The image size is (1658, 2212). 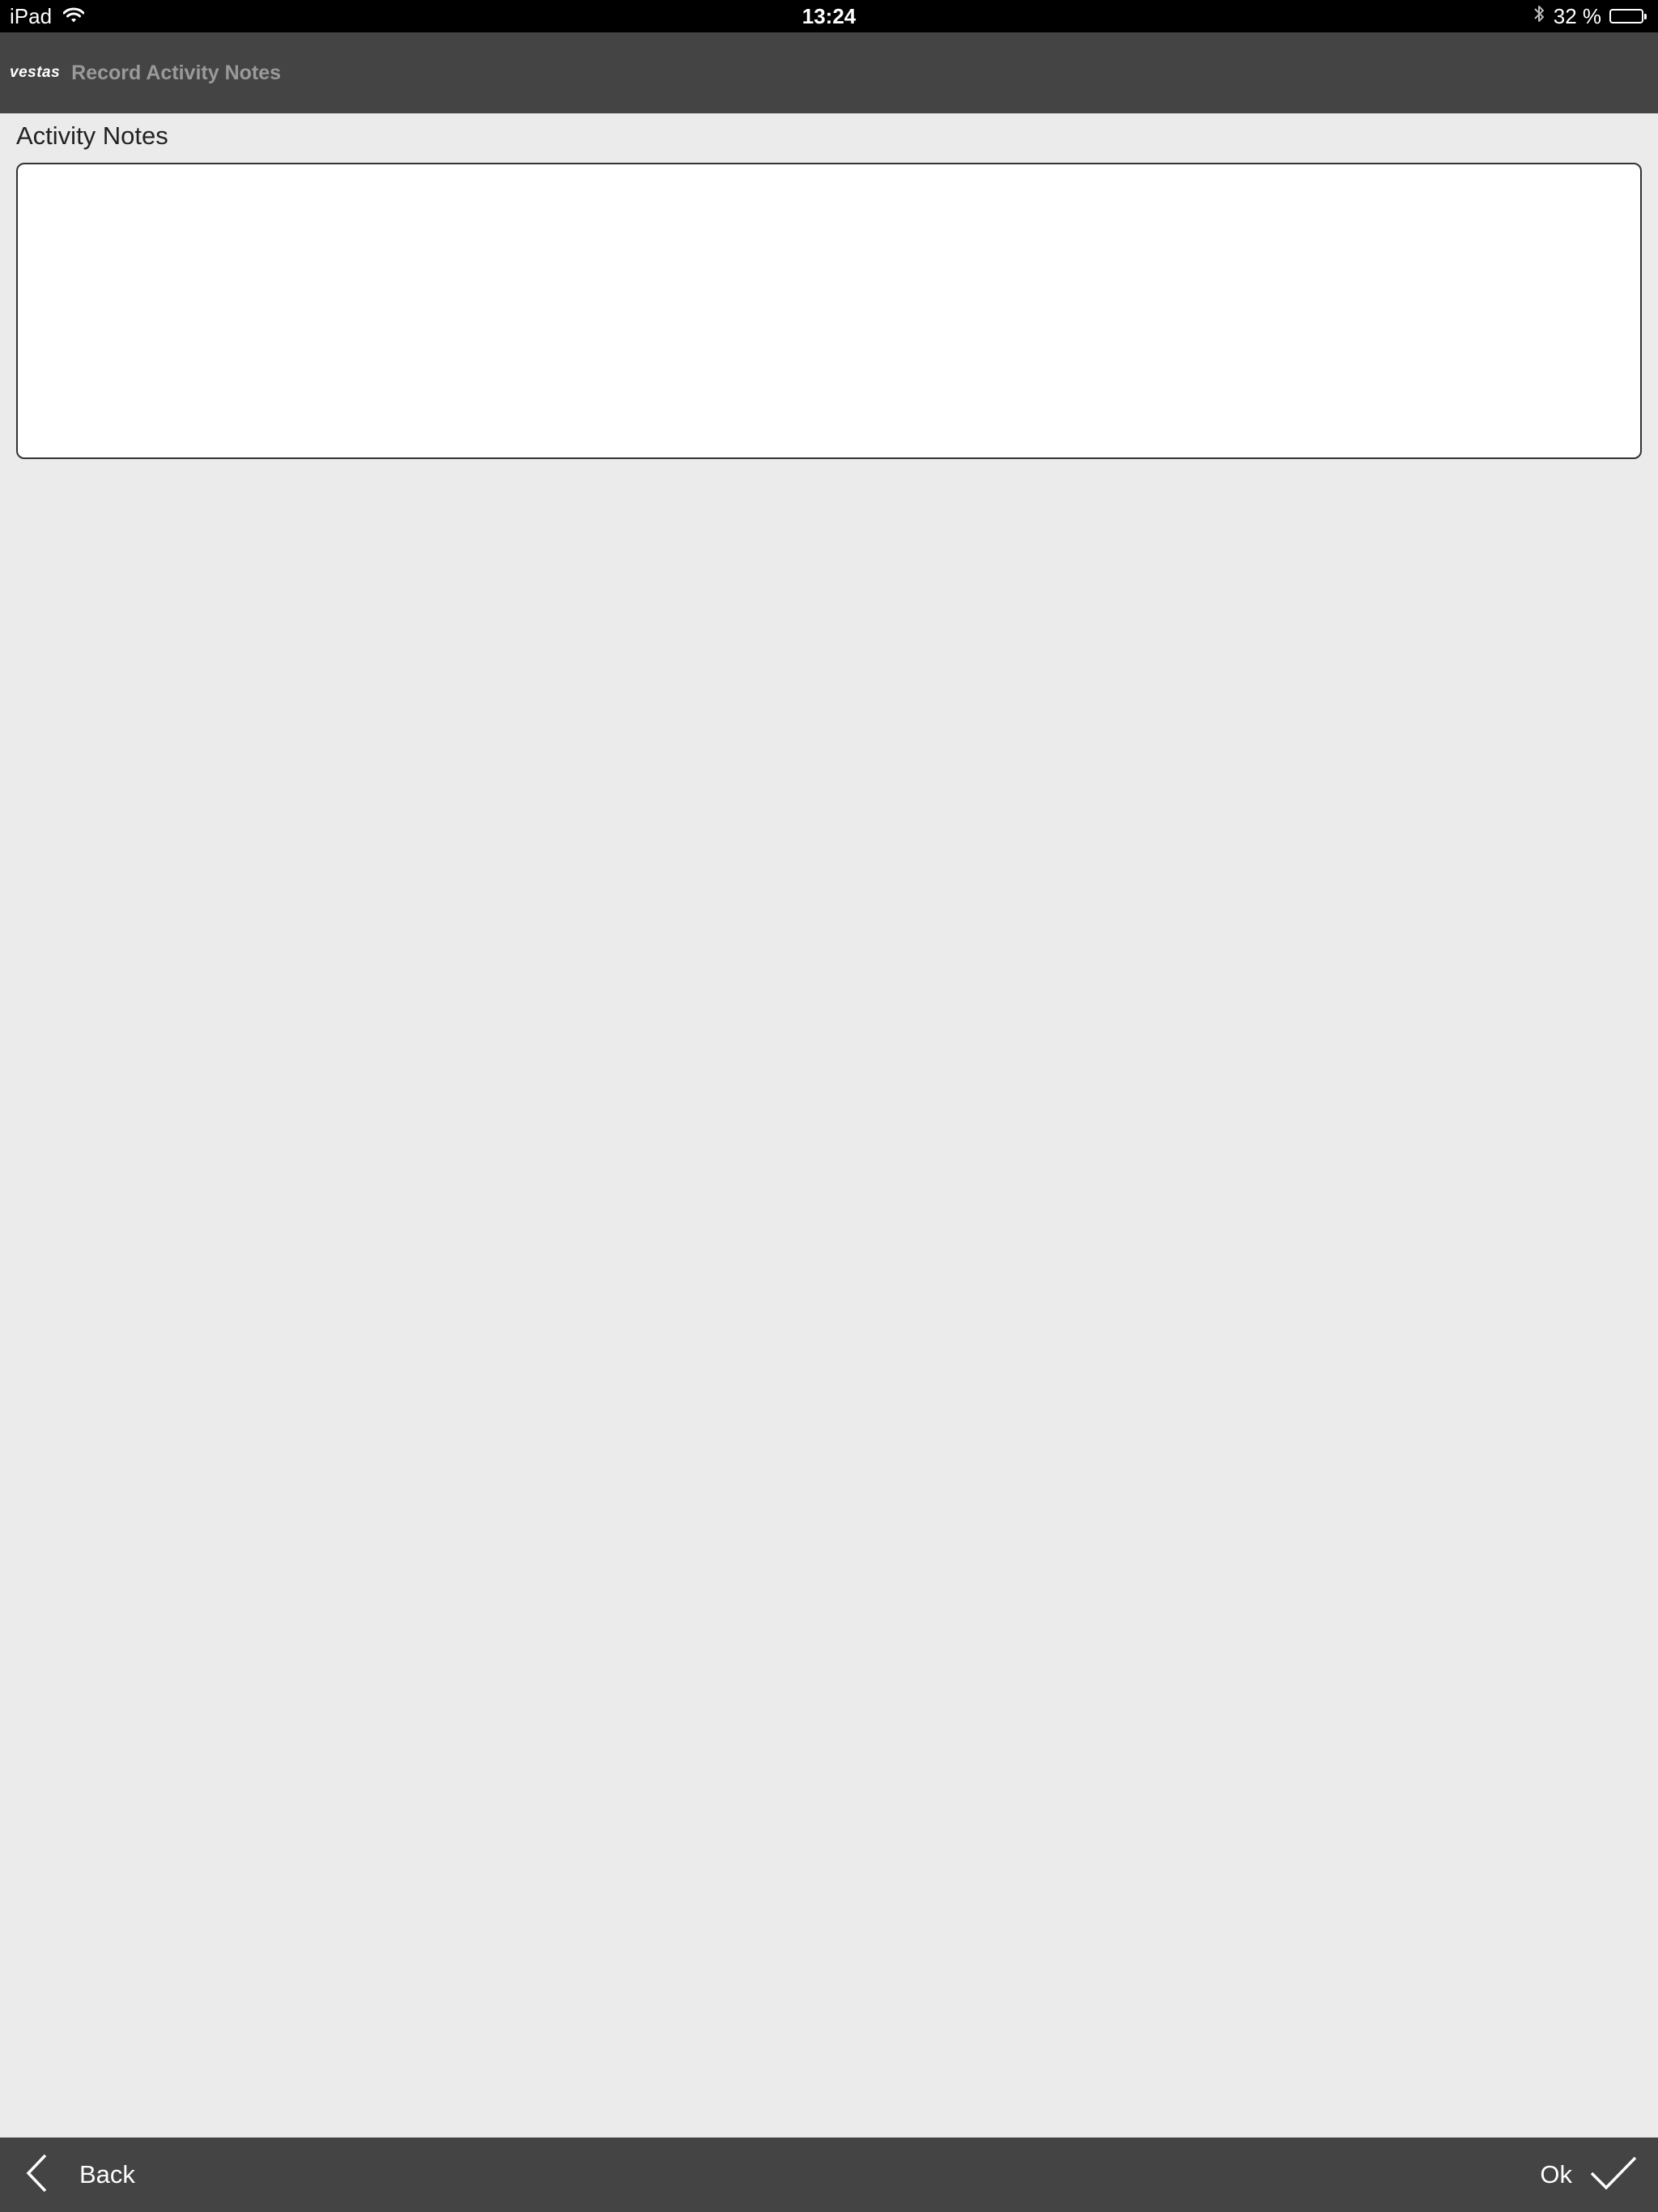 I want to click on status-bar: iPad 13:24 32 %, so click(x=829, y=16).